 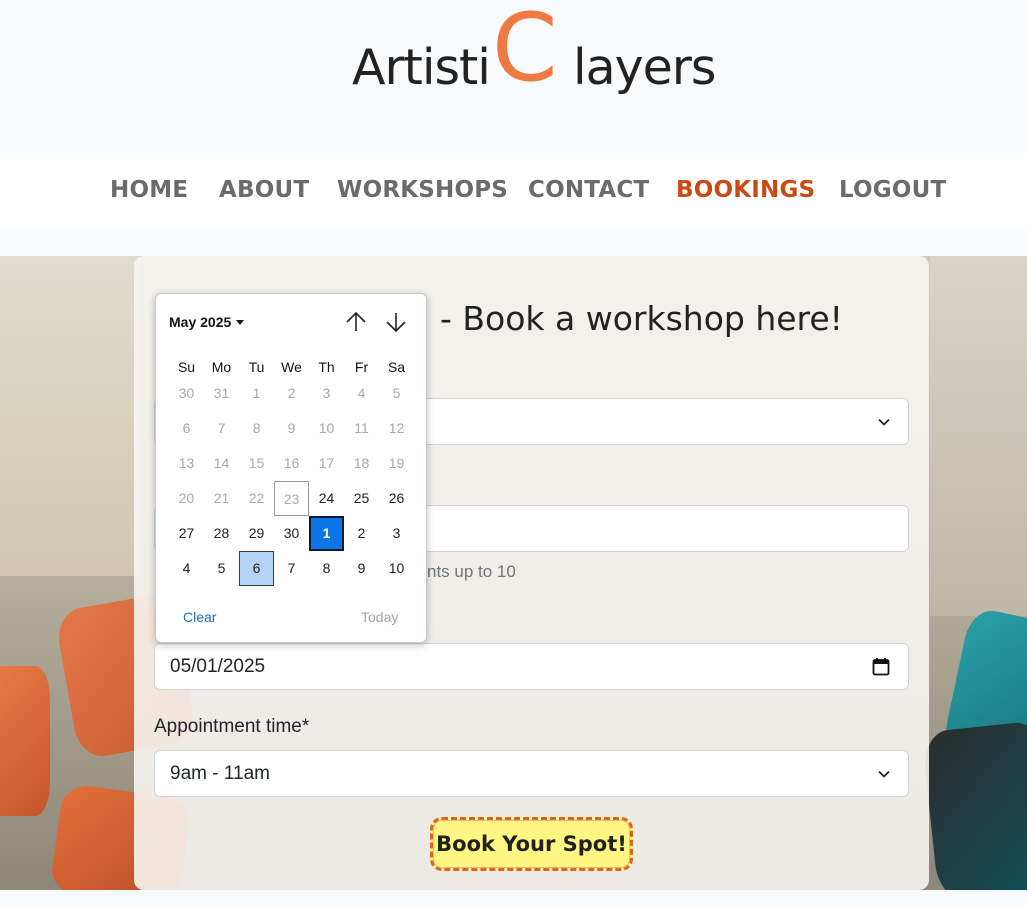 I want to click on datepicker-day: 26, so click(x=396, y=498).